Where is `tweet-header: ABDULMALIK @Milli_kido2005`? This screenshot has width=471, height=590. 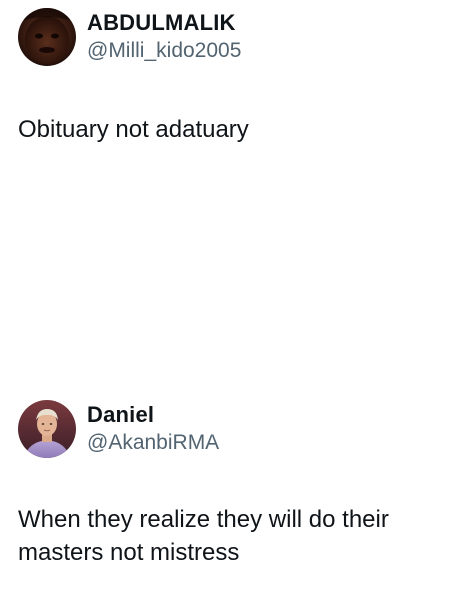
tweet-header: ABDULMALIK @Milli_kido2005 is located at coordinates (238, 37).